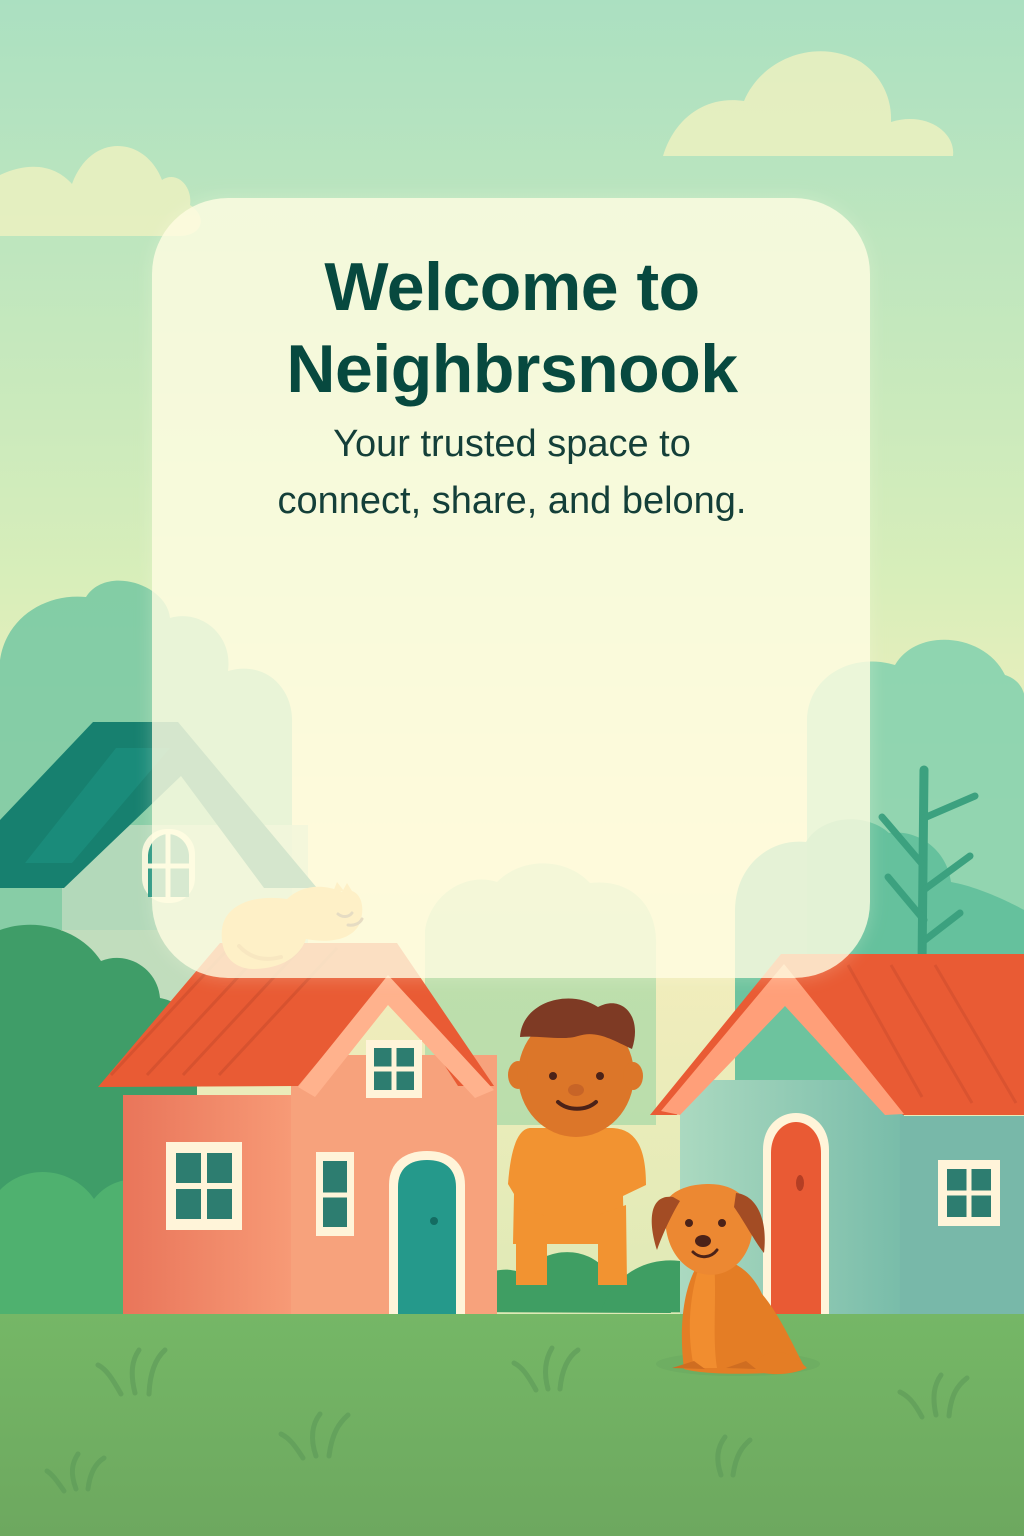  Describe the element at coordinates (512, 1425) in the screenshot. I see `lawn` at that location.